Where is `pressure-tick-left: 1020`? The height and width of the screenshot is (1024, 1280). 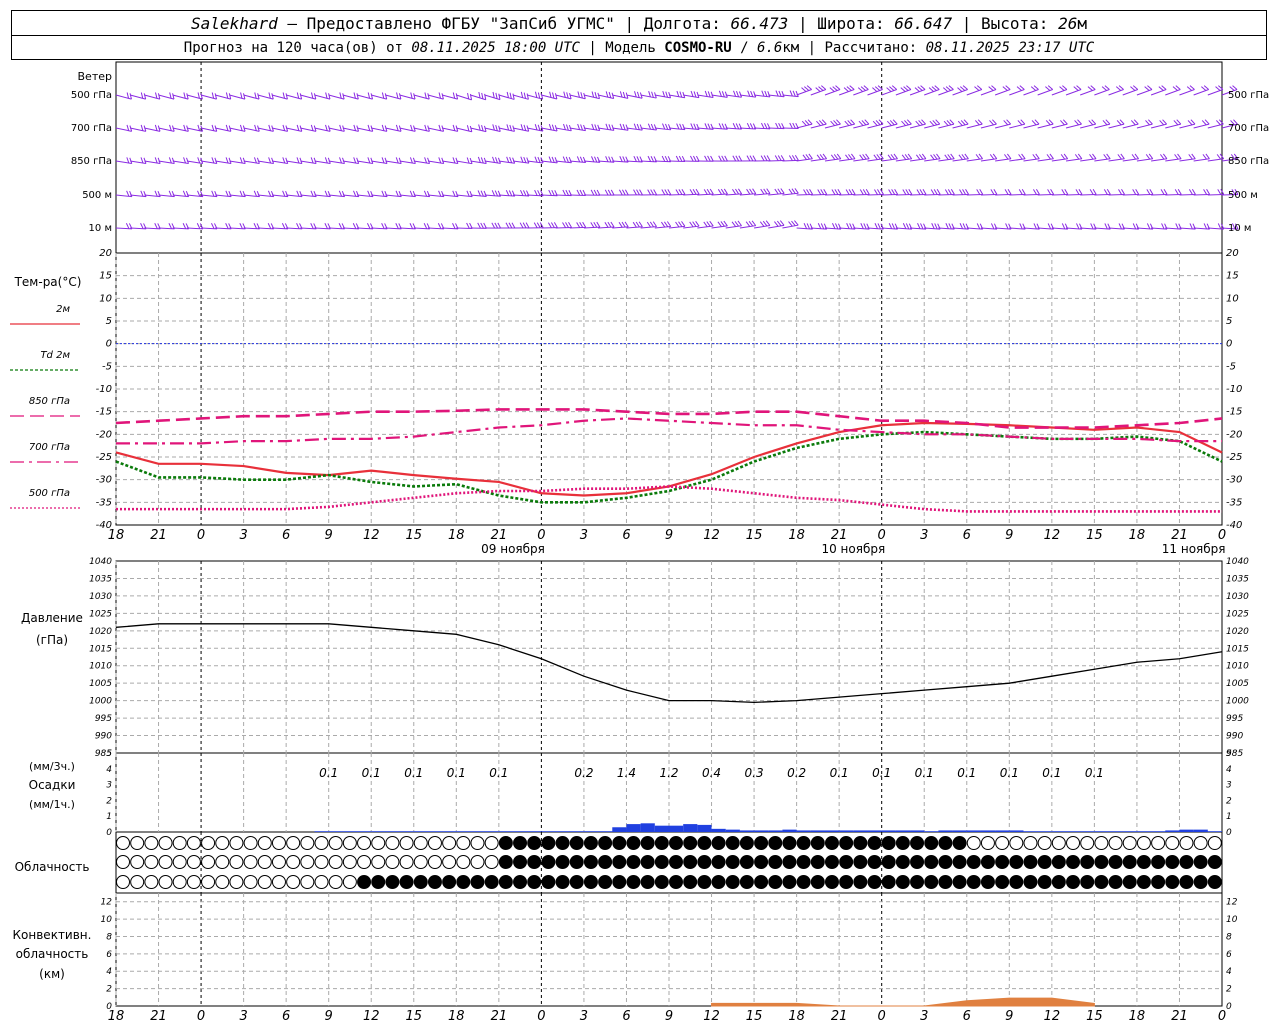 pressure-tick-left: 1020 is located at coordinates (100, 632).